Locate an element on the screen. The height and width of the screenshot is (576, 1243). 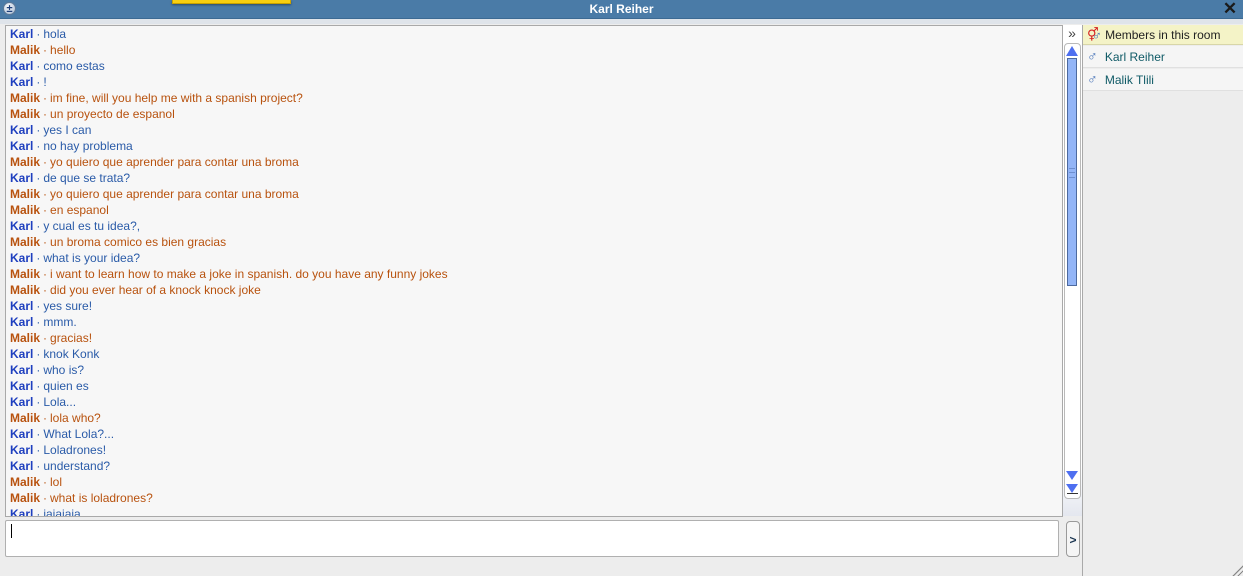
message-text: yes sure! is located at coordinates (68, 306).